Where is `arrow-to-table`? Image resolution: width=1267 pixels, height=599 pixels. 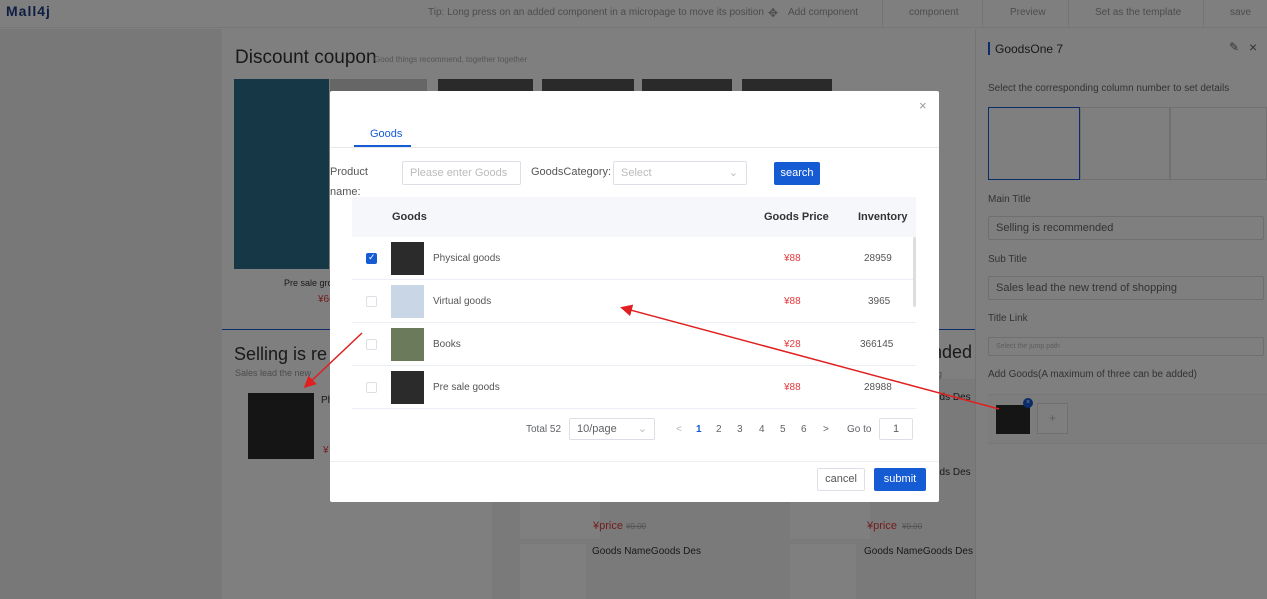 arrow-to-table is located at coordinates (810, 357).